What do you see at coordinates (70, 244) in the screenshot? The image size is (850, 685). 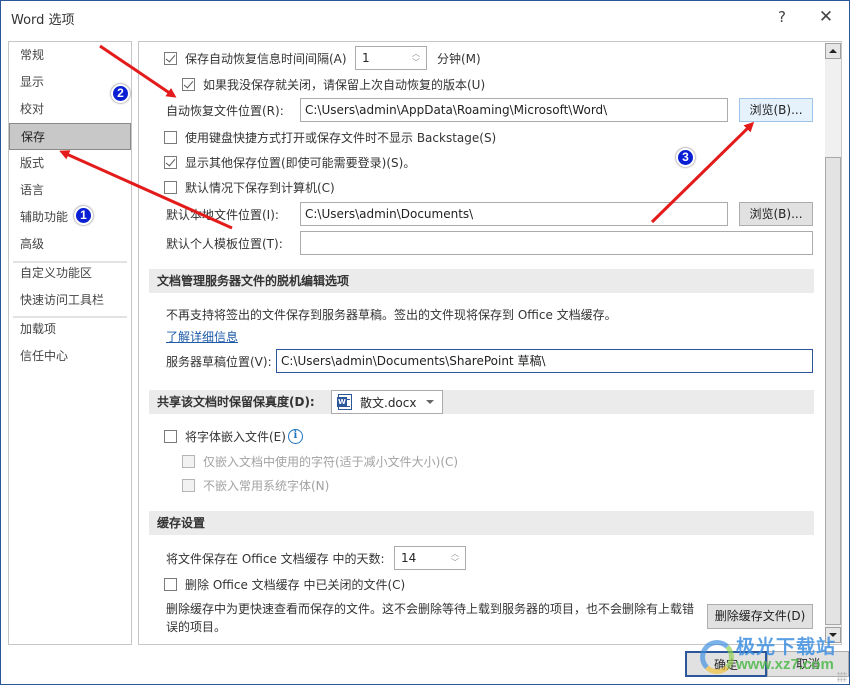 I see `nav-item-advanced: 高级` at bounding box center [70, 244].